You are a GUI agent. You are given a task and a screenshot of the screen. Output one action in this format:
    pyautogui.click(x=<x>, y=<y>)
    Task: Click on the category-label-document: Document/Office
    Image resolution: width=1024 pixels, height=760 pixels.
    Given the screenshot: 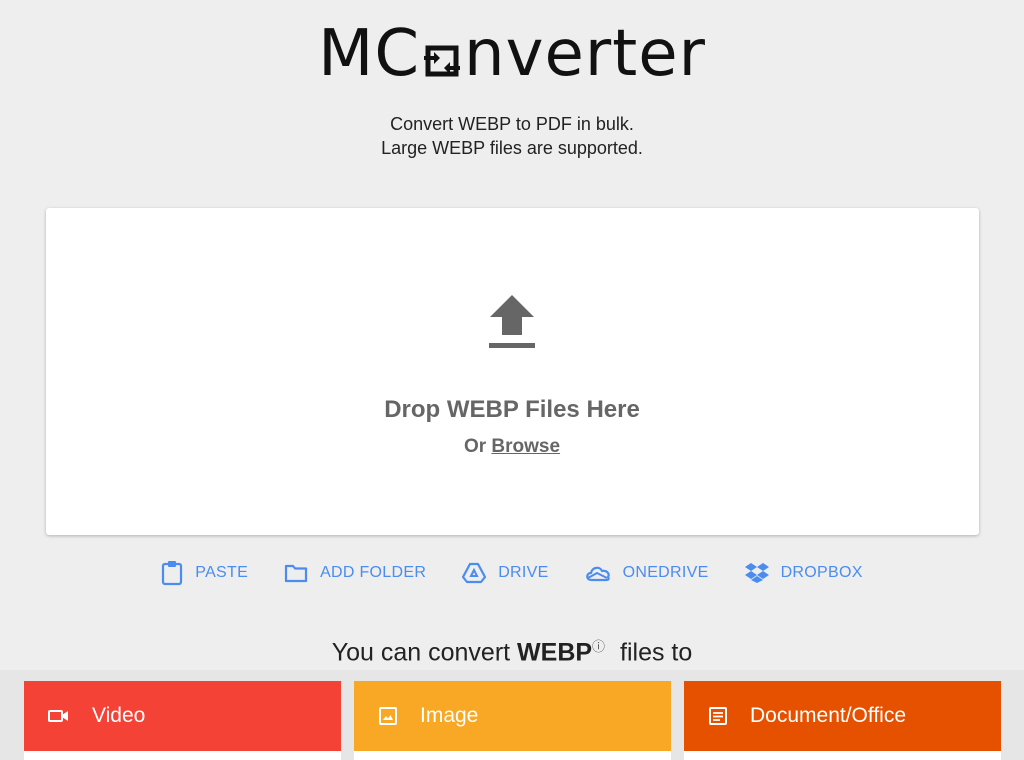 What is the action you would take?
    pyautogui.click(x=828, y=715)
    